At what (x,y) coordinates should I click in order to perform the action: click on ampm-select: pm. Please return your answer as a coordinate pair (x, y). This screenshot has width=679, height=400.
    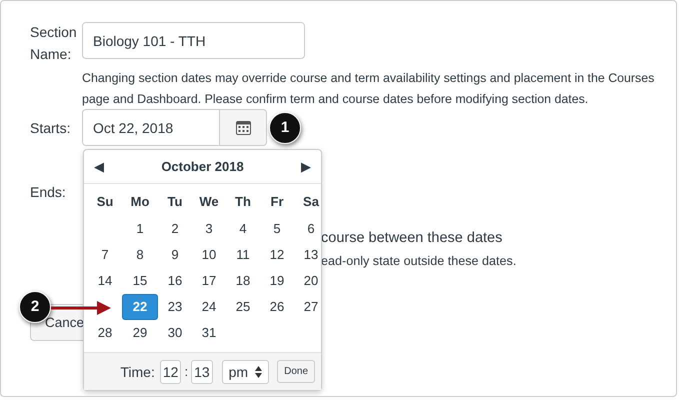
    Looking at the image, I should click on (246, 372).